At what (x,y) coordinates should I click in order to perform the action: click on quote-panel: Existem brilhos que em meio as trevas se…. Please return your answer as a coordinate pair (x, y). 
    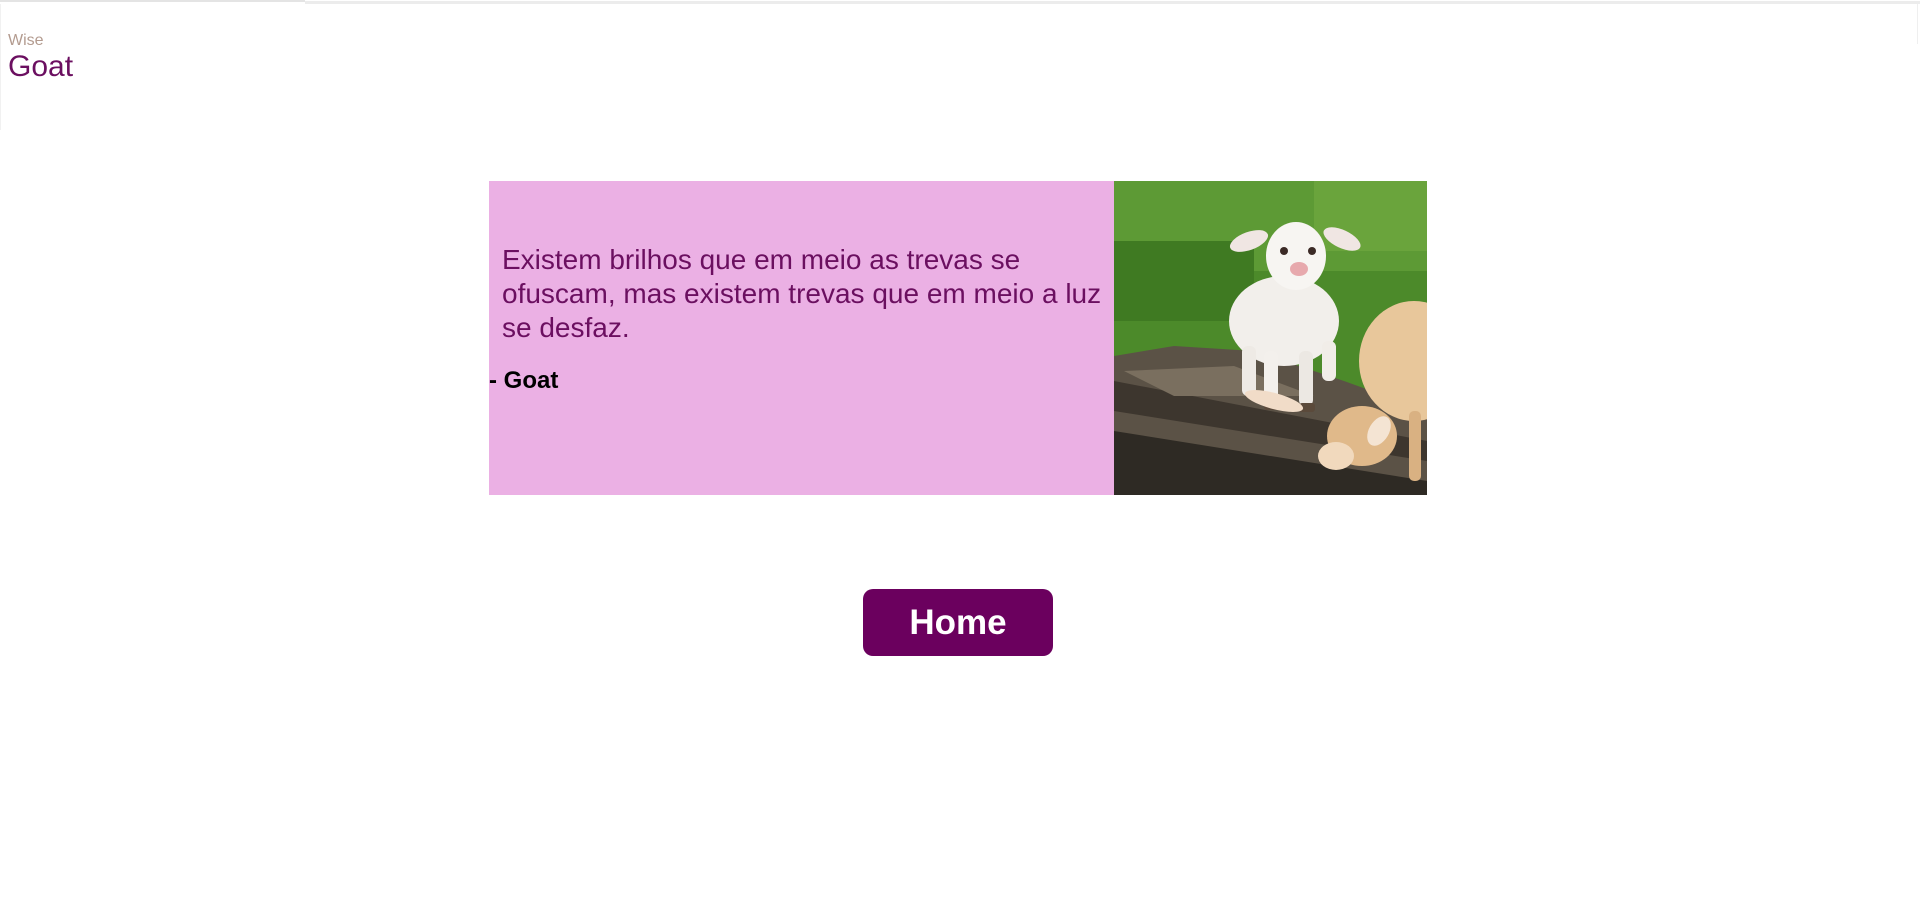
    Looking at the image, I should click on (801, 338).